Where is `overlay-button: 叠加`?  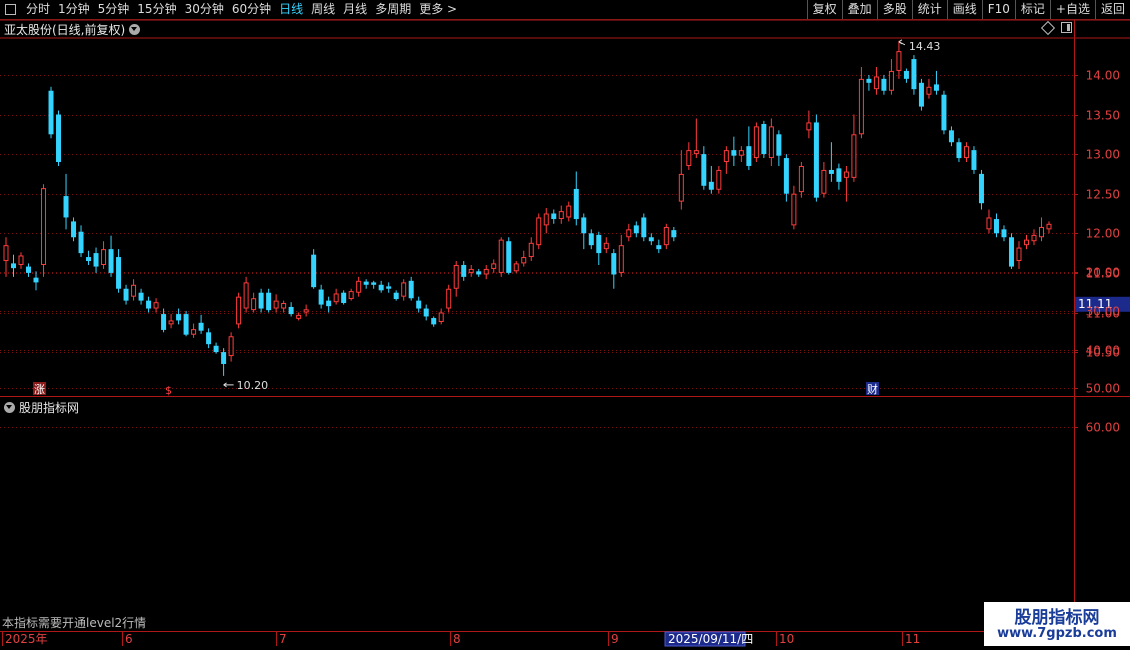
overlay-button: 叠加 is located at coordinates (859, 9).